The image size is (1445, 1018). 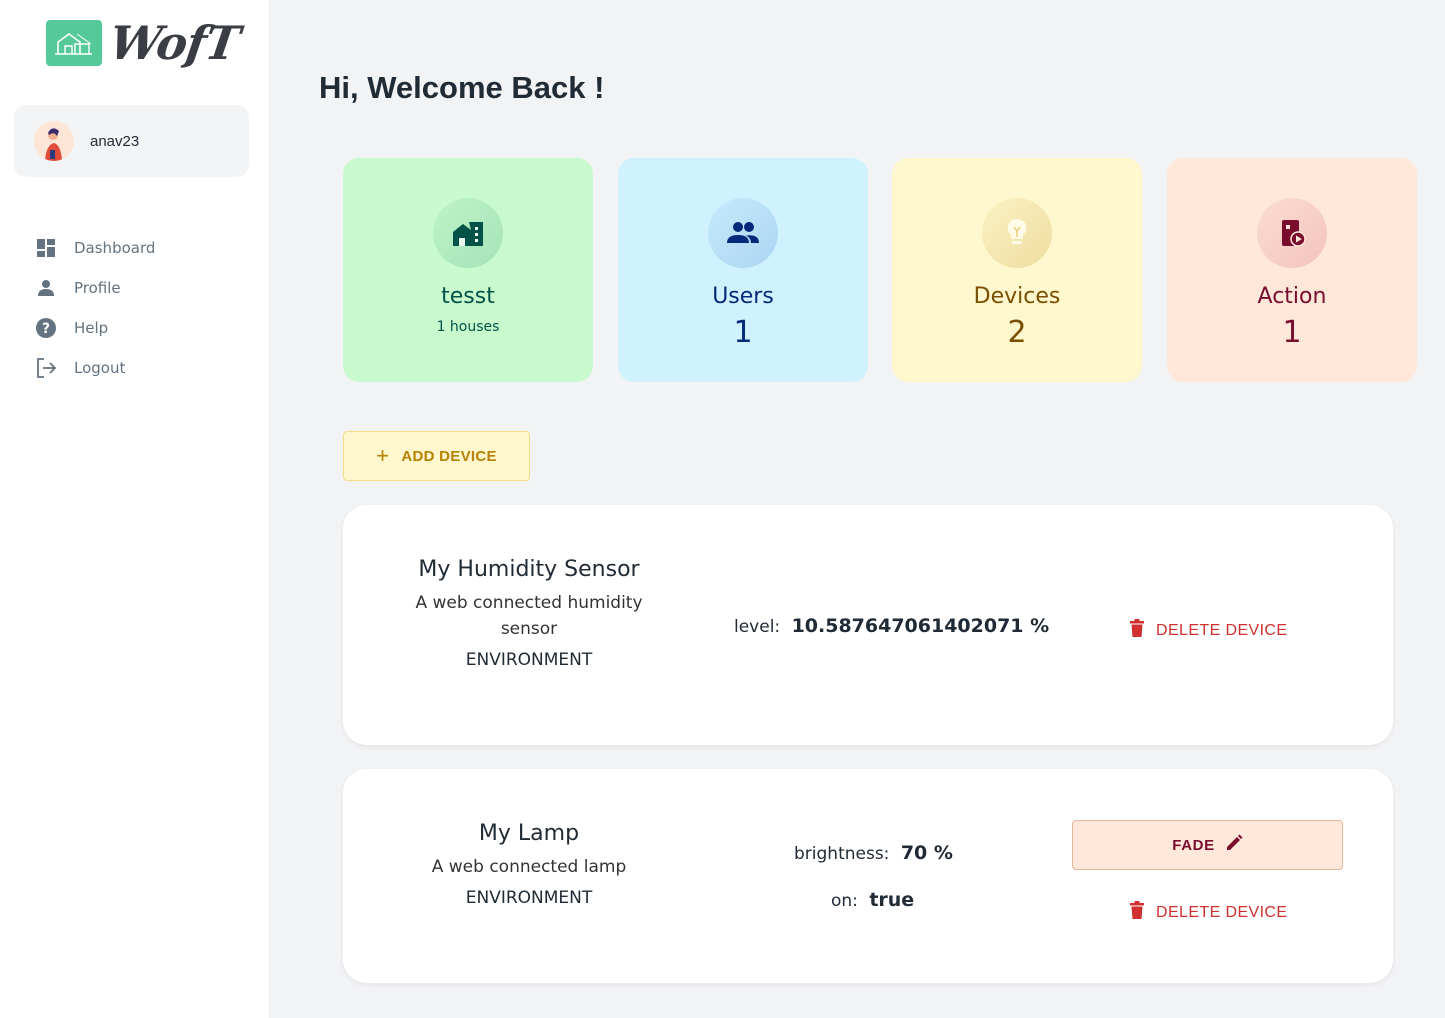 I want to click on bulb-icon, so click(x=1017, y=233).